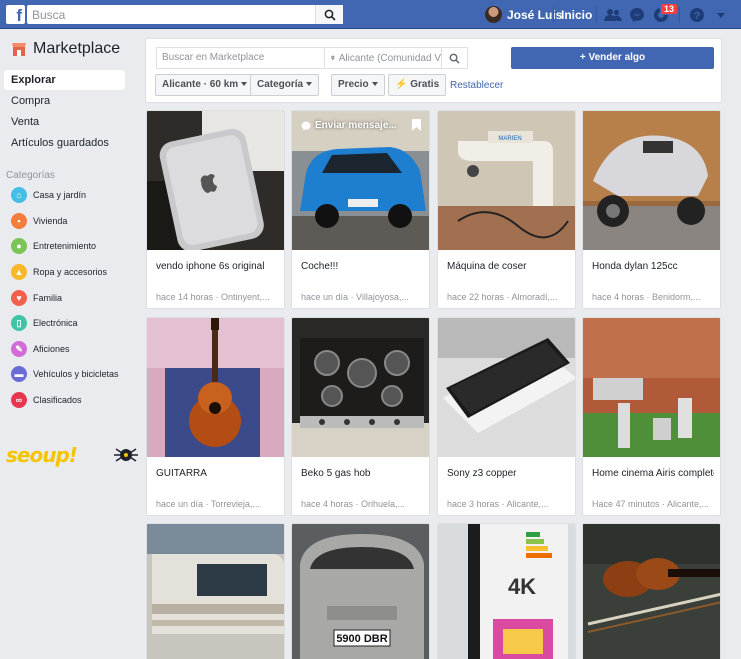  I want to click on svg-text: seoup!, so click(41, 455).